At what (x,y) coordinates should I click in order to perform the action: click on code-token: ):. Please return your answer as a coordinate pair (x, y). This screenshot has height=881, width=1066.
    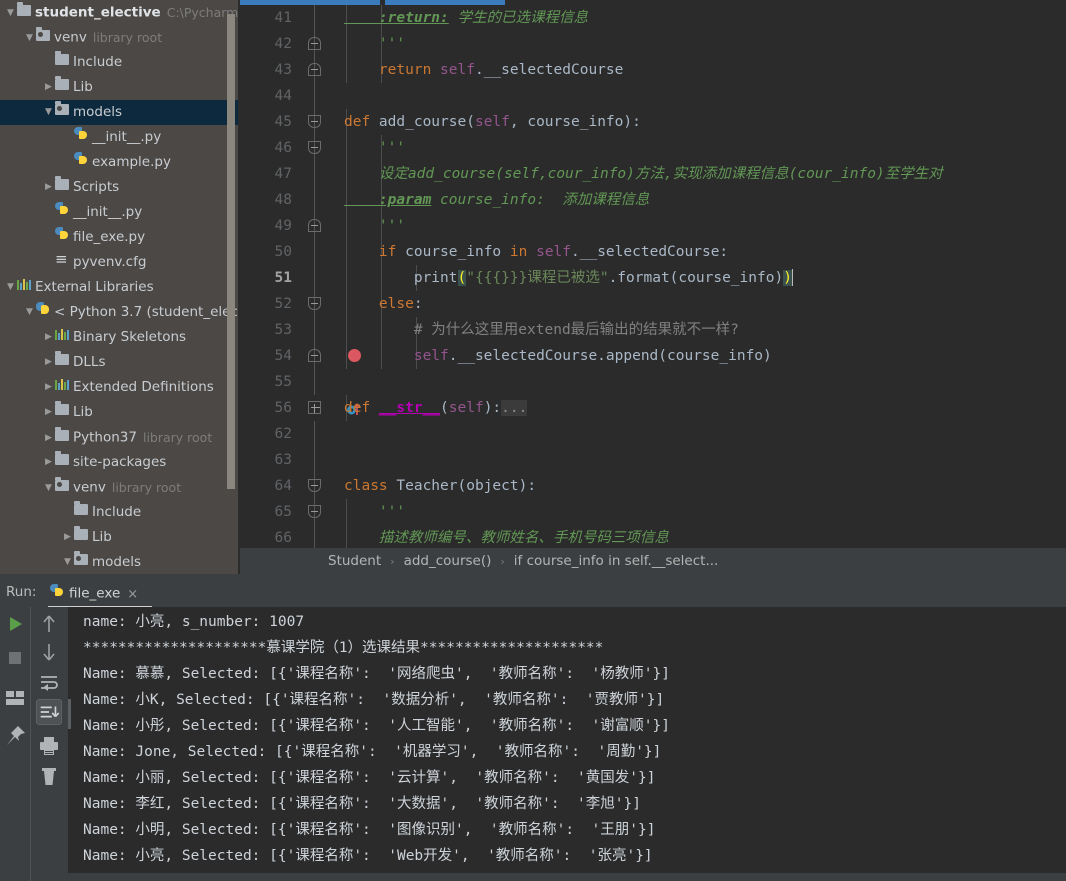
    Looking at the image, I should click on (492, 408).